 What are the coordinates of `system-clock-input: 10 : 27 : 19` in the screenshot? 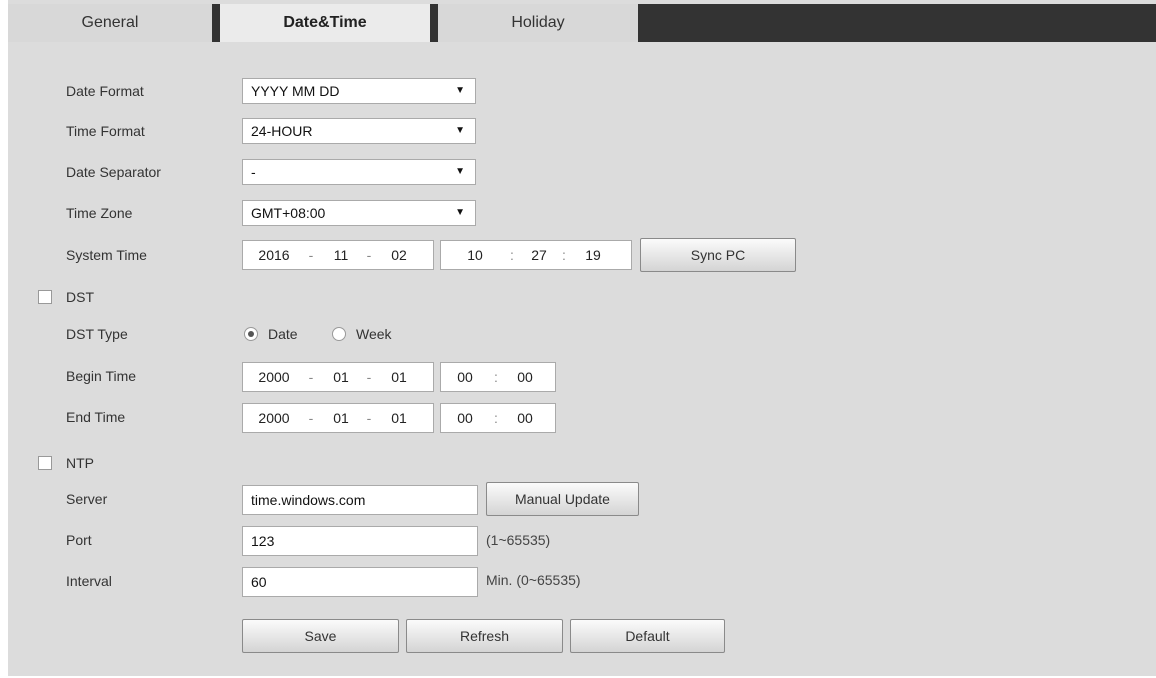 It's located at (536, 255).